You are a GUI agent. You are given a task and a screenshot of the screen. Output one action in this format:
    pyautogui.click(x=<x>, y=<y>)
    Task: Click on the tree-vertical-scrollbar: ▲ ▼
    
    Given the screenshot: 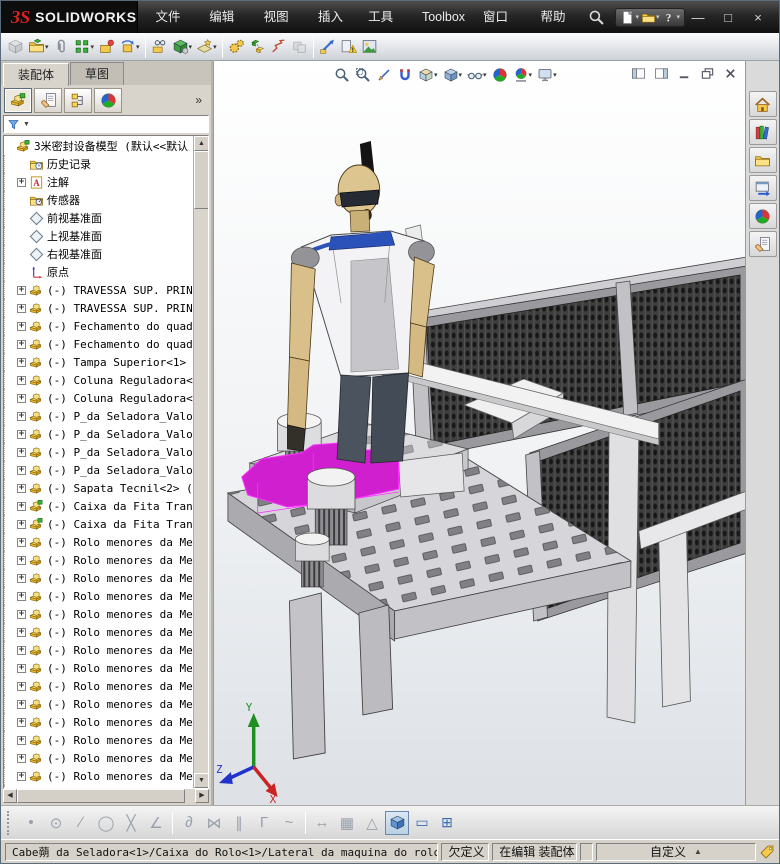 What is the action you would take?
    pyautogui.click(x=200, y=462)
    